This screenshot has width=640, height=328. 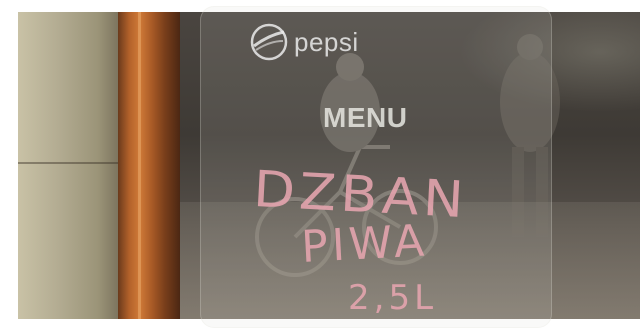 What do you see at coordinates (149, 165) in the screenshot?
I see `window-frame` at bounding box center [149, 165].